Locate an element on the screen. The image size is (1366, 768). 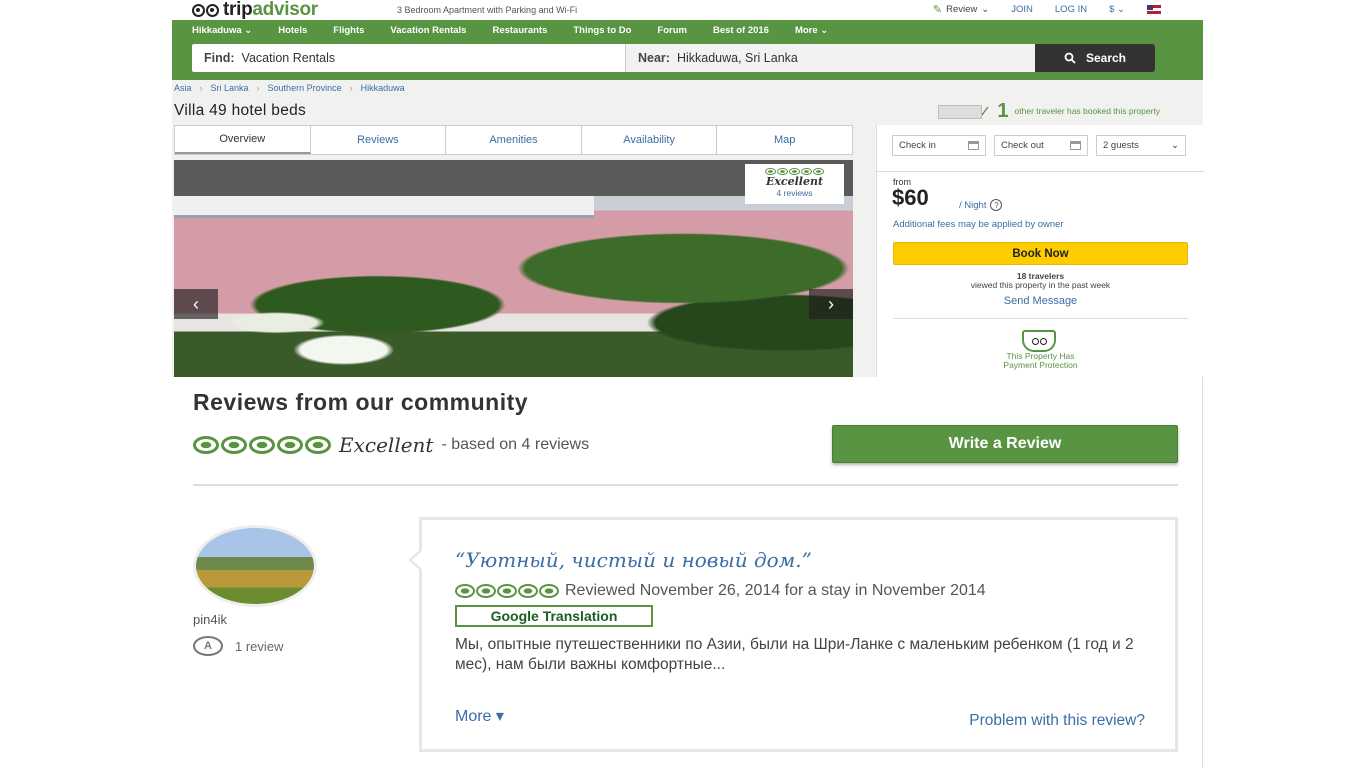
checkout-label: Check out is located at coordinates (1022, 145).